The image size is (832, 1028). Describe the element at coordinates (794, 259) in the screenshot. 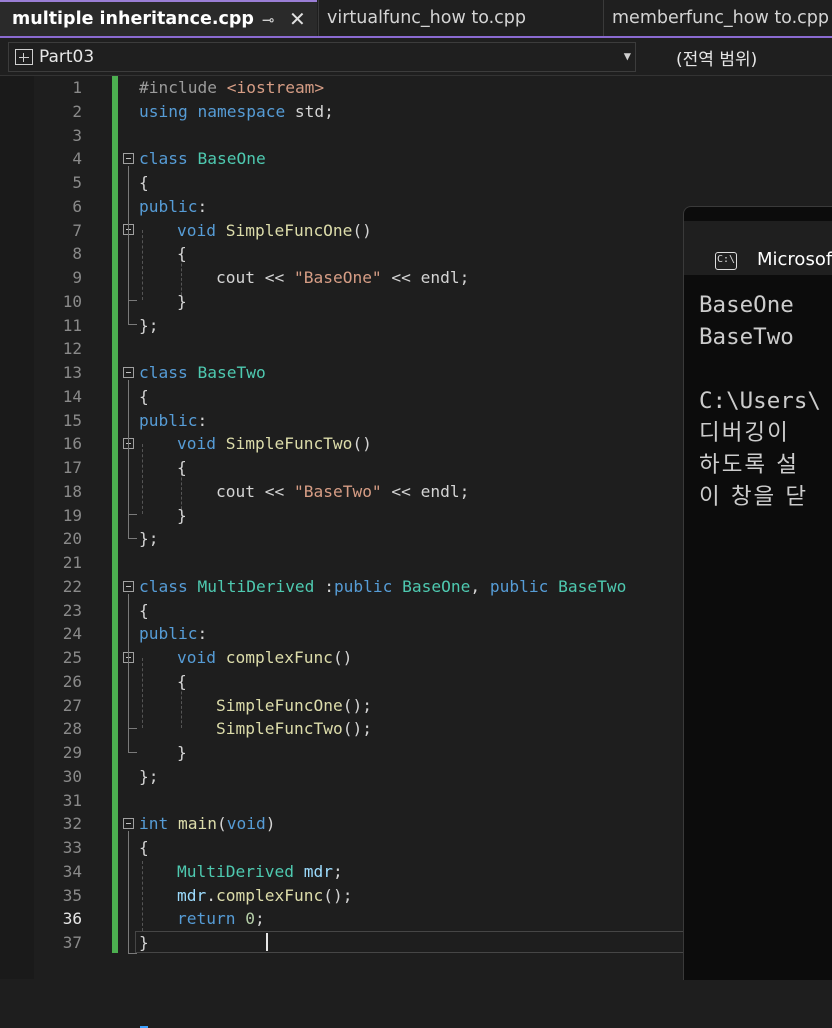

I see `console-title: Microsof` at that location.